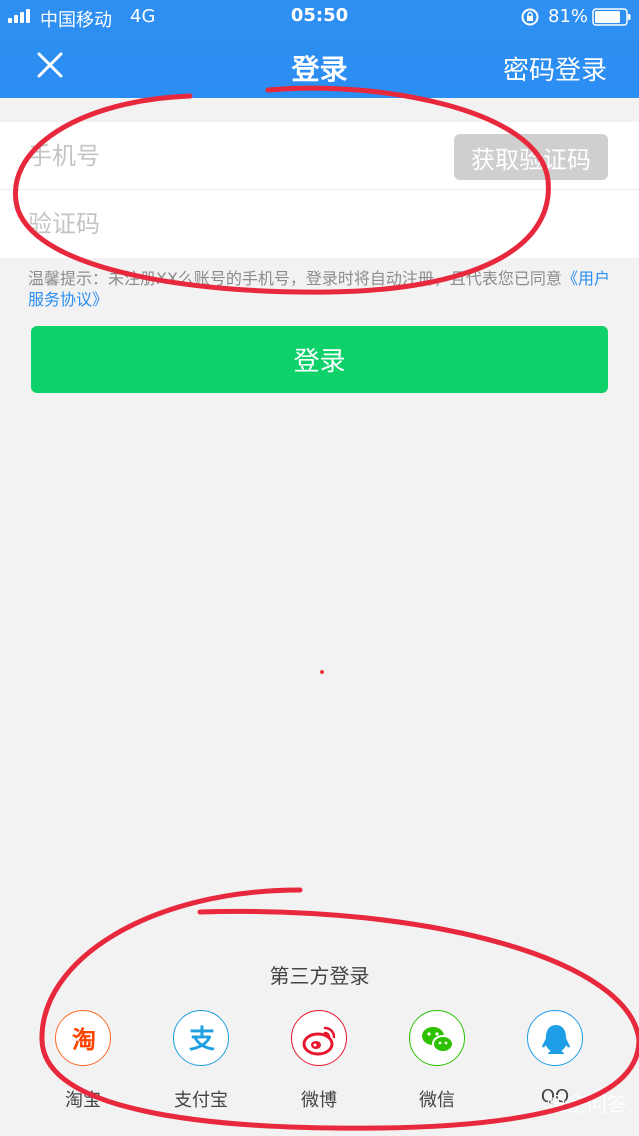 The width and height of the screenshot is (639, 1136). What do you see at coordinates (530, 17) in the screenshot?
I see `rotation-lock-icon` at bounding box center [530, 17].